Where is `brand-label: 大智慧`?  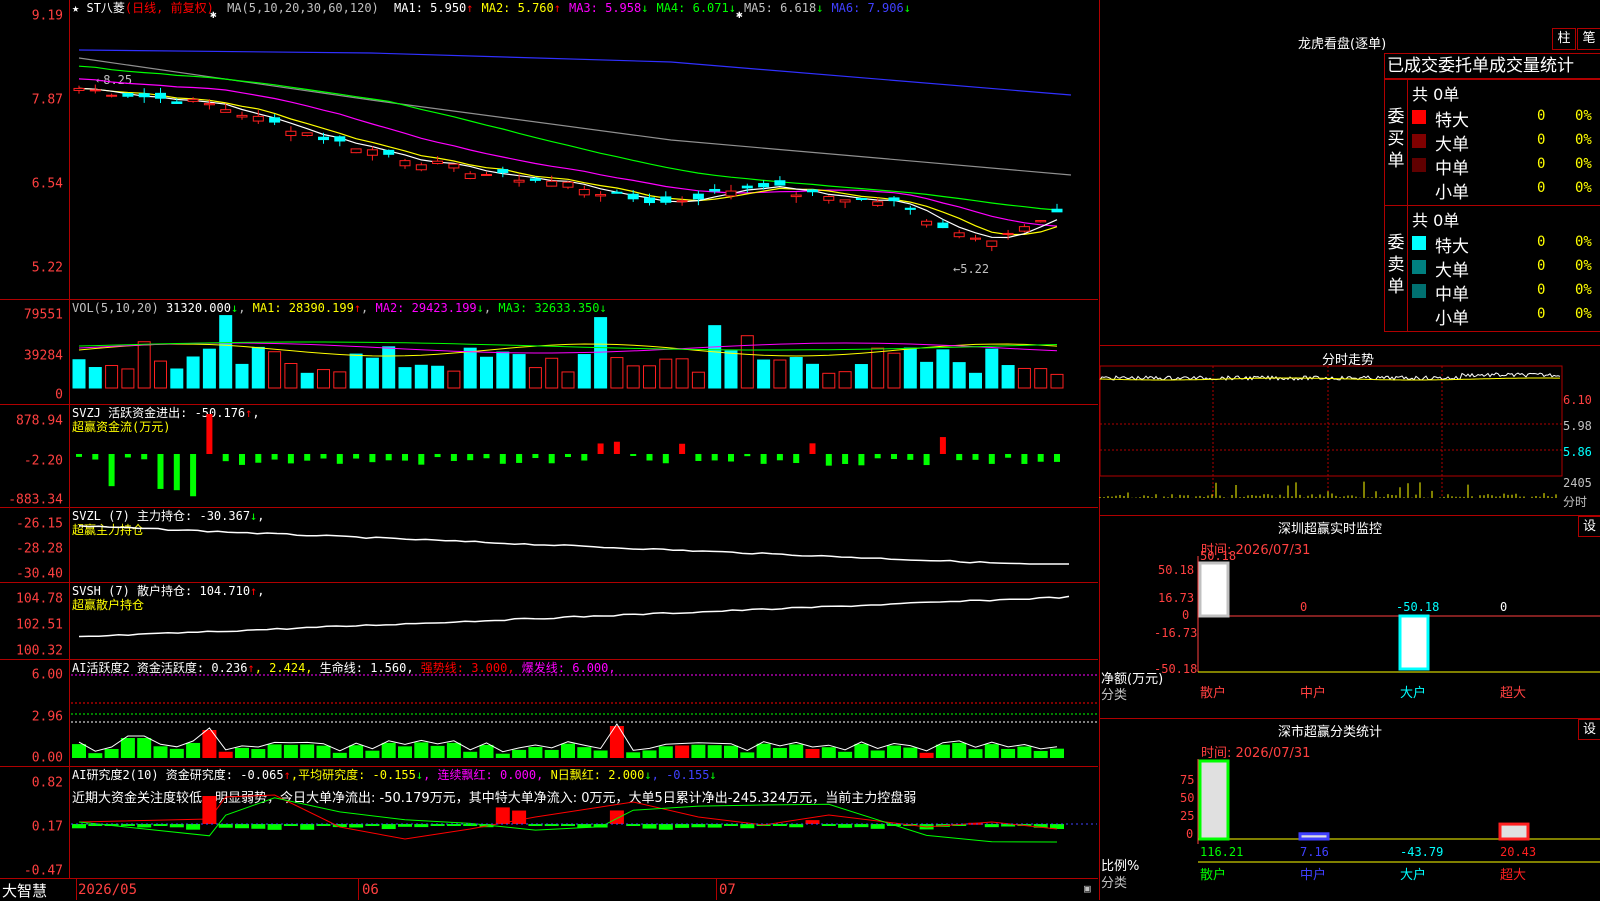
brand-label: 大智慧 is located at coordinates (25, 891).